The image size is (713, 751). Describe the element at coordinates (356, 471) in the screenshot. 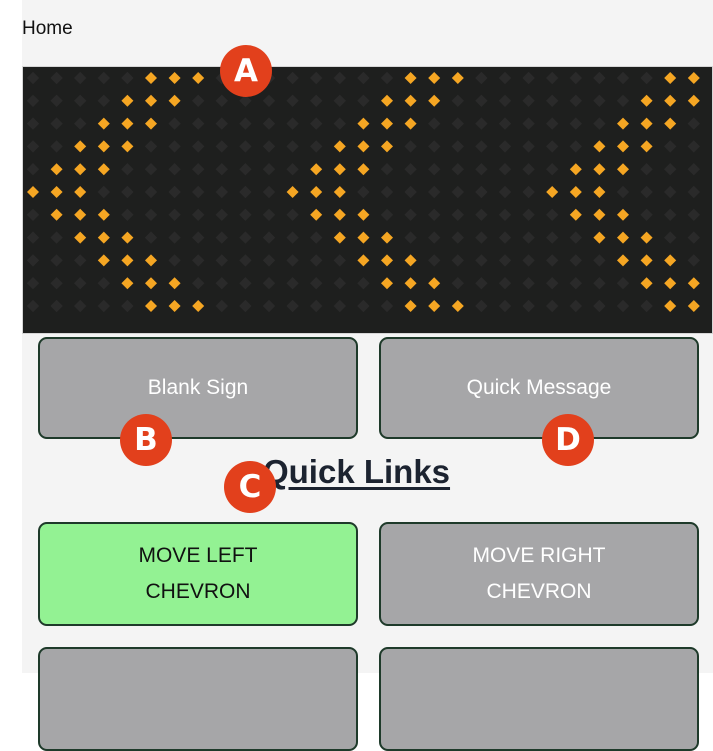

I see `quick-links-heading: Quick Links` at that location.